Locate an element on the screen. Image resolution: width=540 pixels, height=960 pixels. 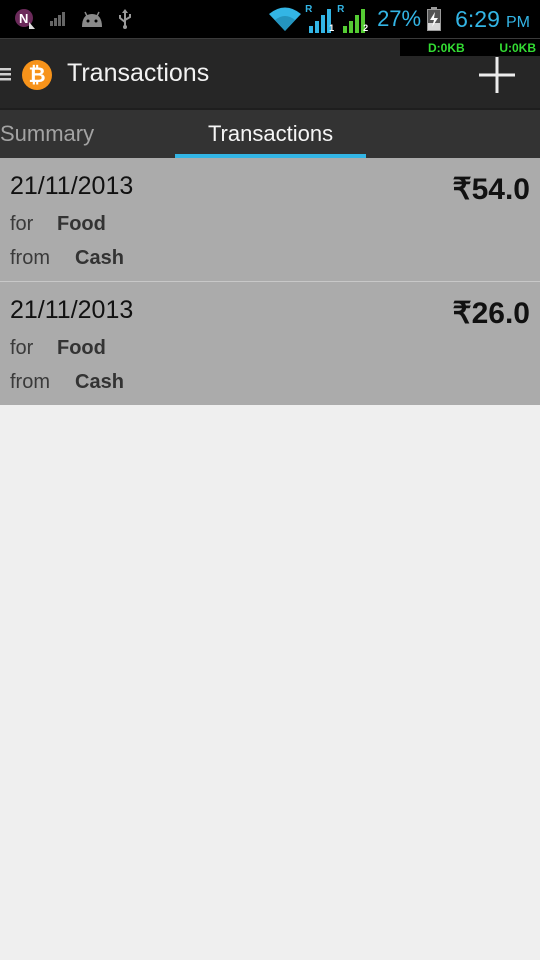
transaction-row: 21/11/2013 ₹54.0 for Food from Cash is located at coordinates (270, 220).